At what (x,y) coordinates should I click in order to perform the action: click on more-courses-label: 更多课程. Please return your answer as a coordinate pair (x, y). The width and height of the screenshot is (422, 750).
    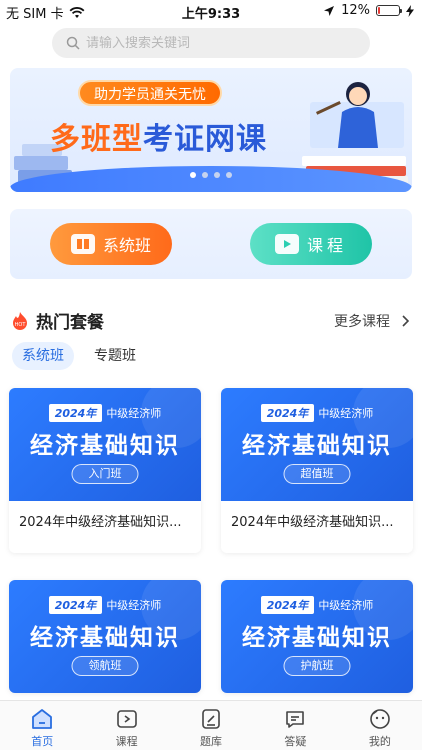
    Looking at the image, I should click on (362, 322).